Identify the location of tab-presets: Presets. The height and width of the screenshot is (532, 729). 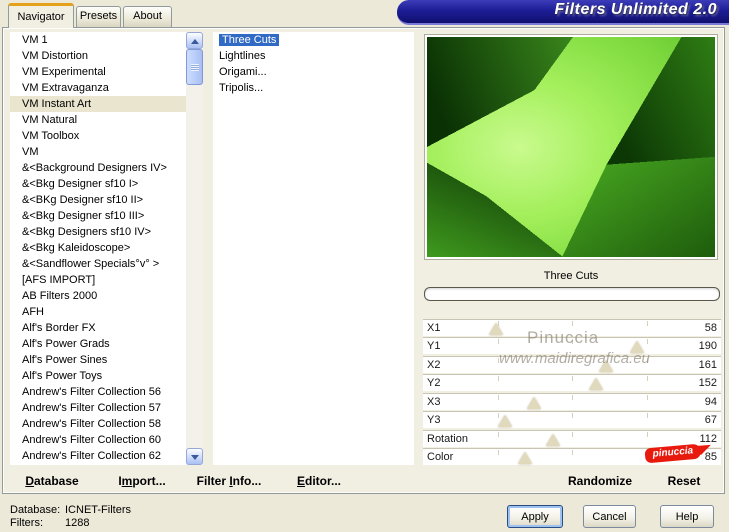
(98, 16).